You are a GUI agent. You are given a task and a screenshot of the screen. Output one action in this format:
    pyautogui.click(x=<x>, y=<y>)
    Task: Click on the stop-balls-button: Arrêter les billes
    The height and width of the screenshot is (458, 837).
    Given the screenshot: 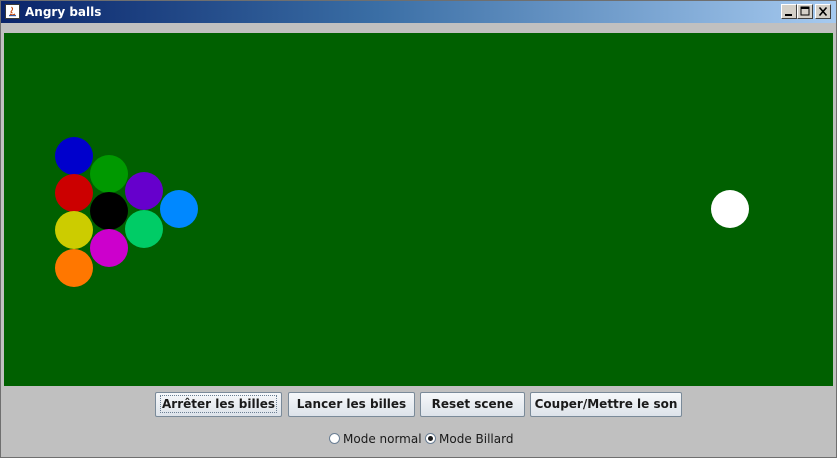 What is the action you would take?
    pyautogui.click(x=218, y=404)
    